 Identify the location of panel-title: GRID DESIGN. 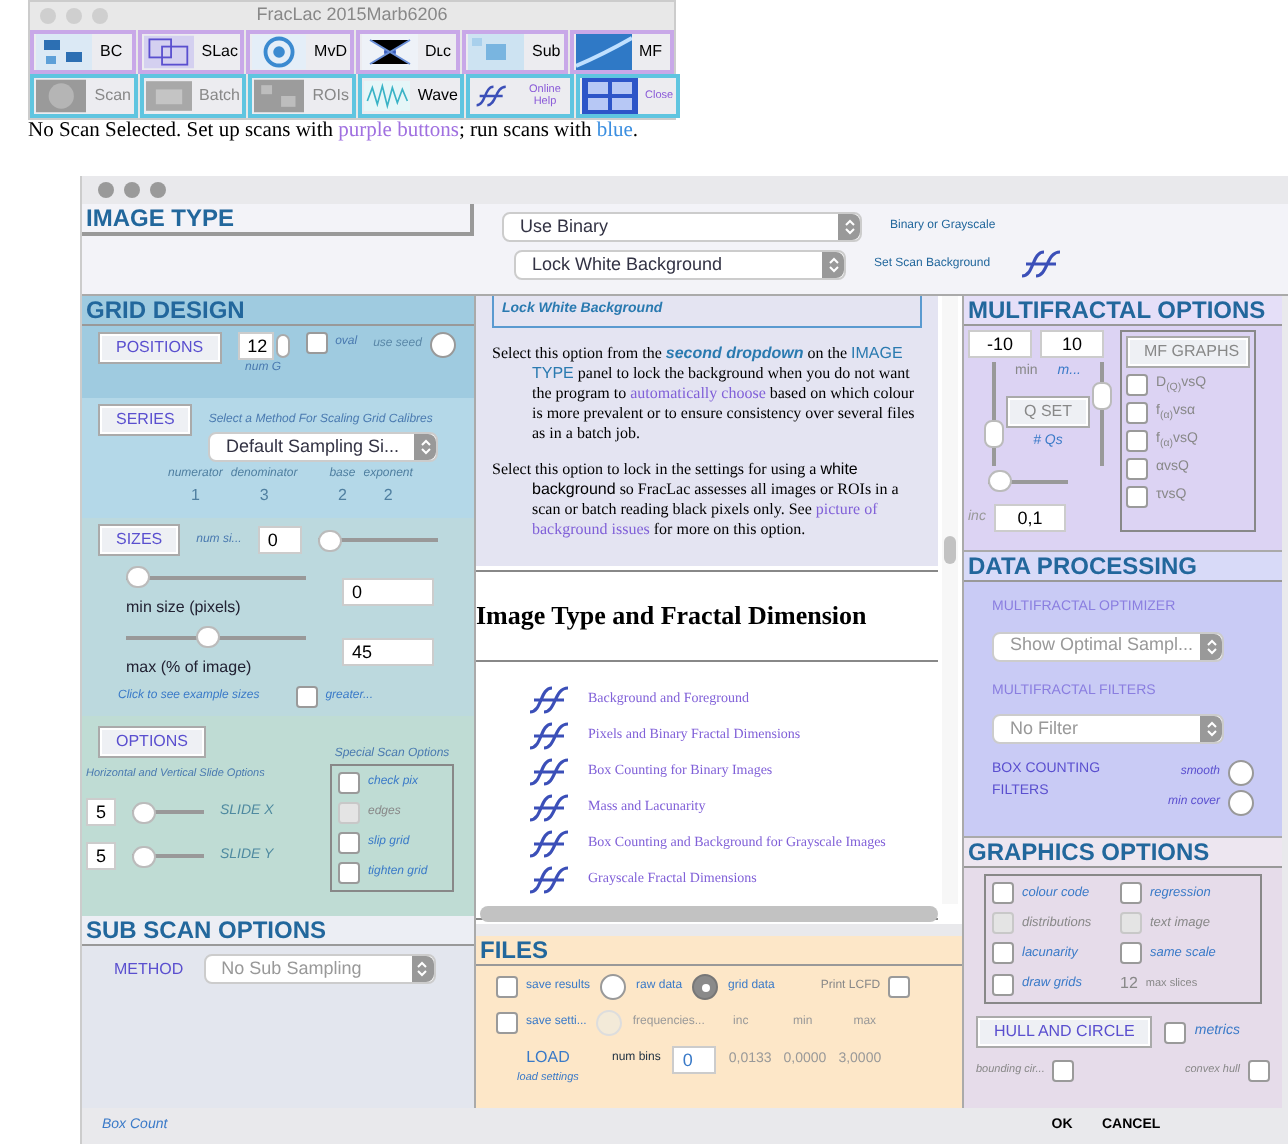
(278, 311).